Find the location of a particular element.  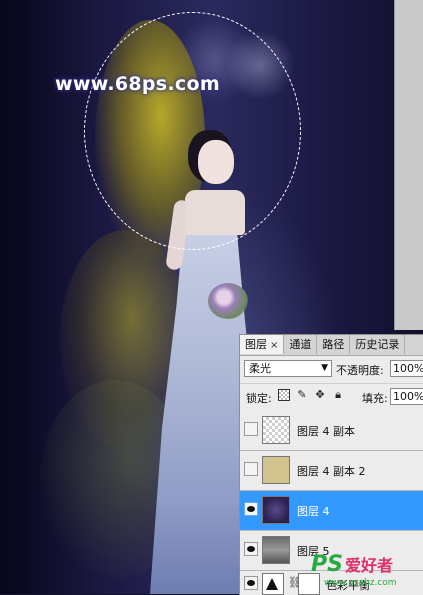

lock-label: 锁定: is located at coordinates (259, 398).